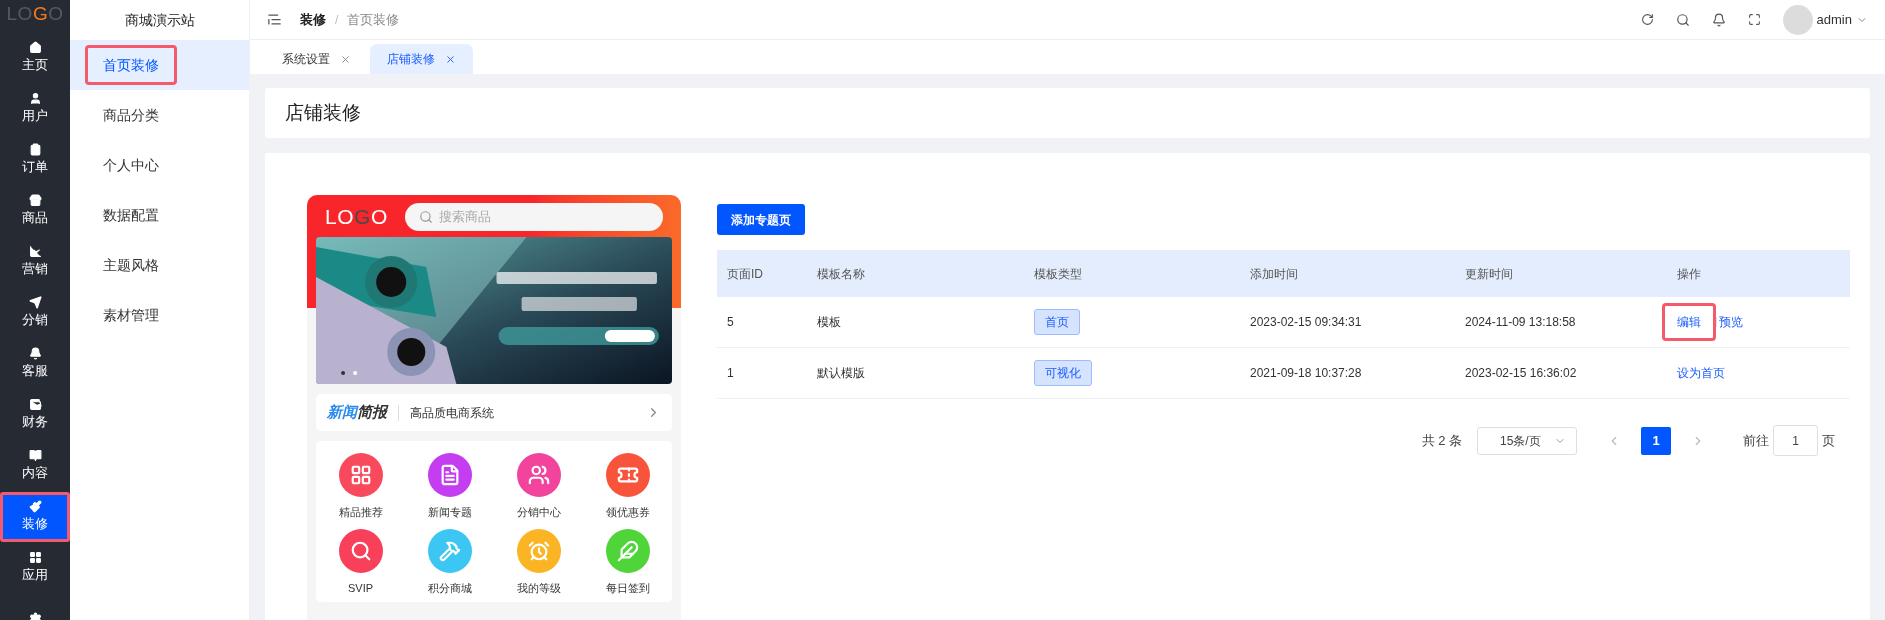 The image size is (1885, 620). I want to click on table-cell-text: 5, so click(731, 322).